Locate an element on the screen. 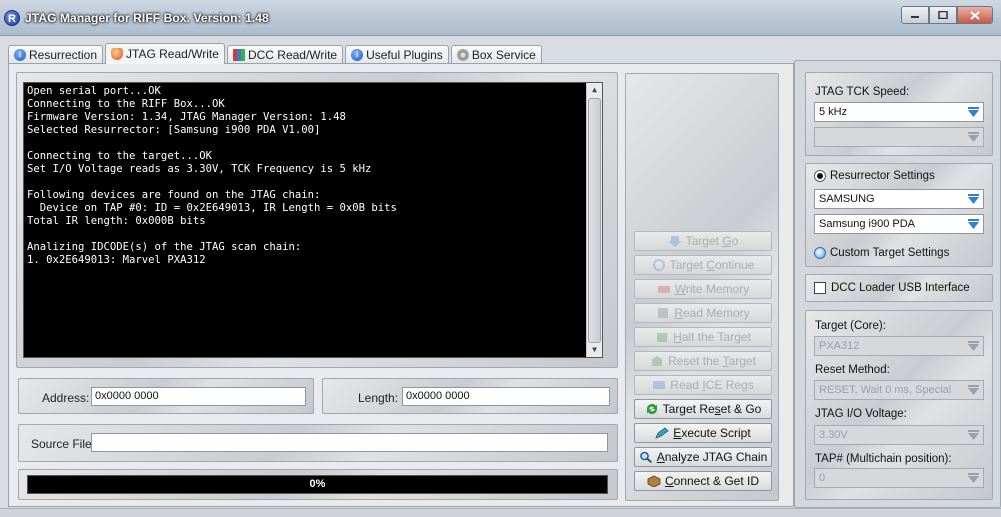 The image size is (1001, 517). target-reset-go-button: Target Reset & Go is located at coordinates (703, 409).